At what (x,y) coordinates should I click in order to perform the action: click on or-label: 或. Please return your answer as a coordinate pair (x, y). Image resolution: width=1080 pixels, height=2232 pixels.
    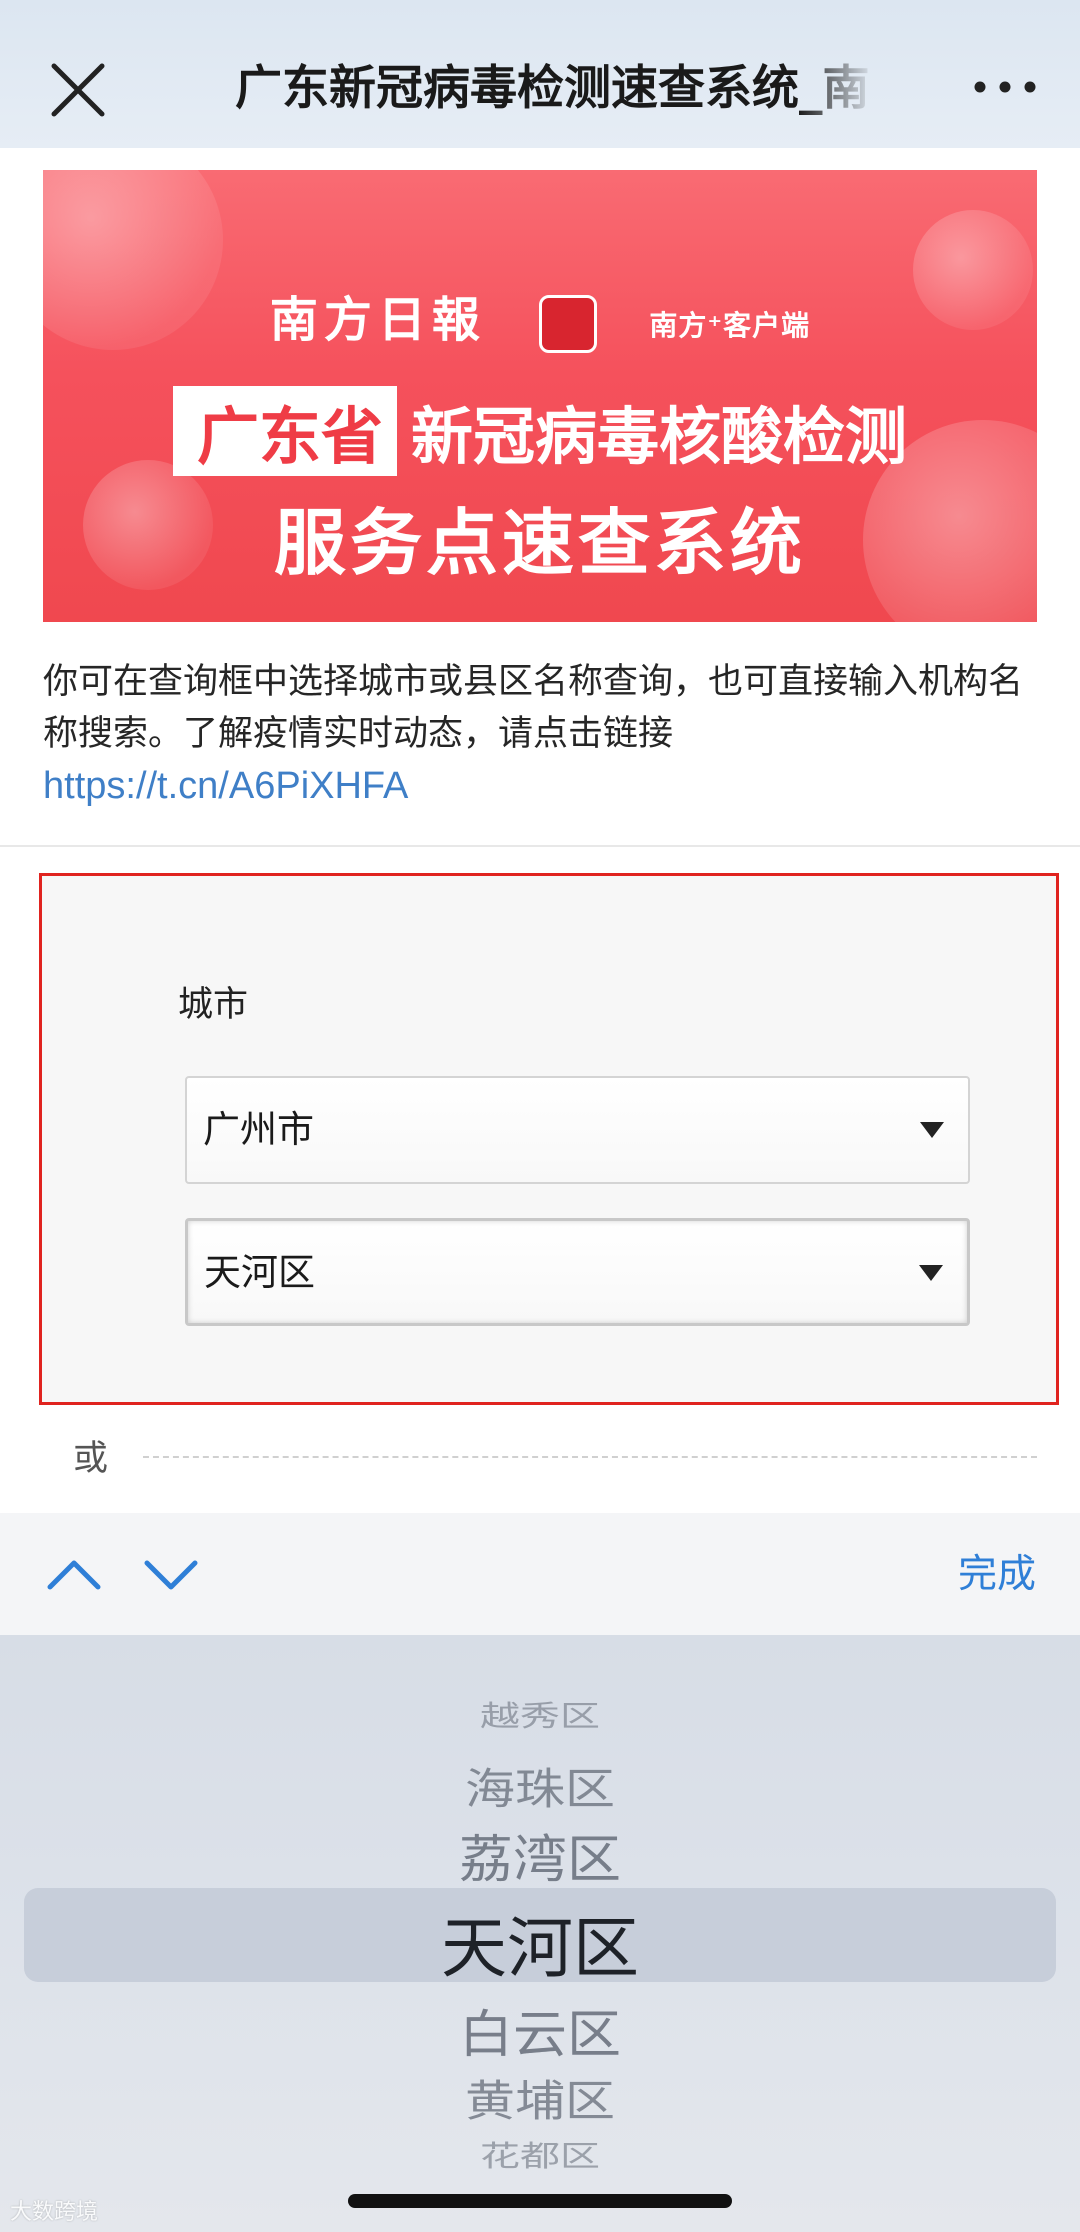
    Looking at the image, I should click on (91, 1459).